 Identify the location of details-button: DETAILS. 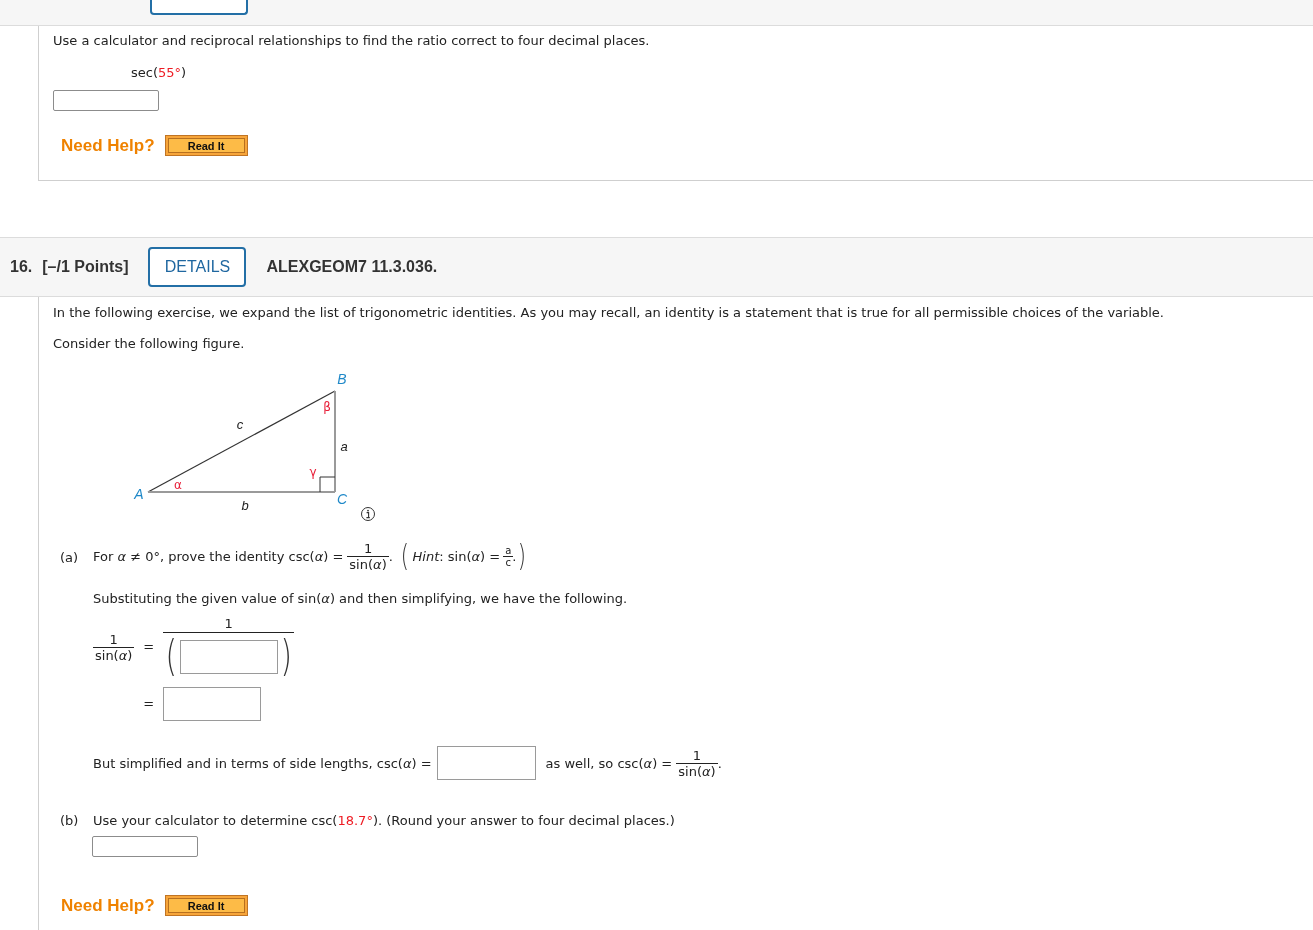
(197, 267).